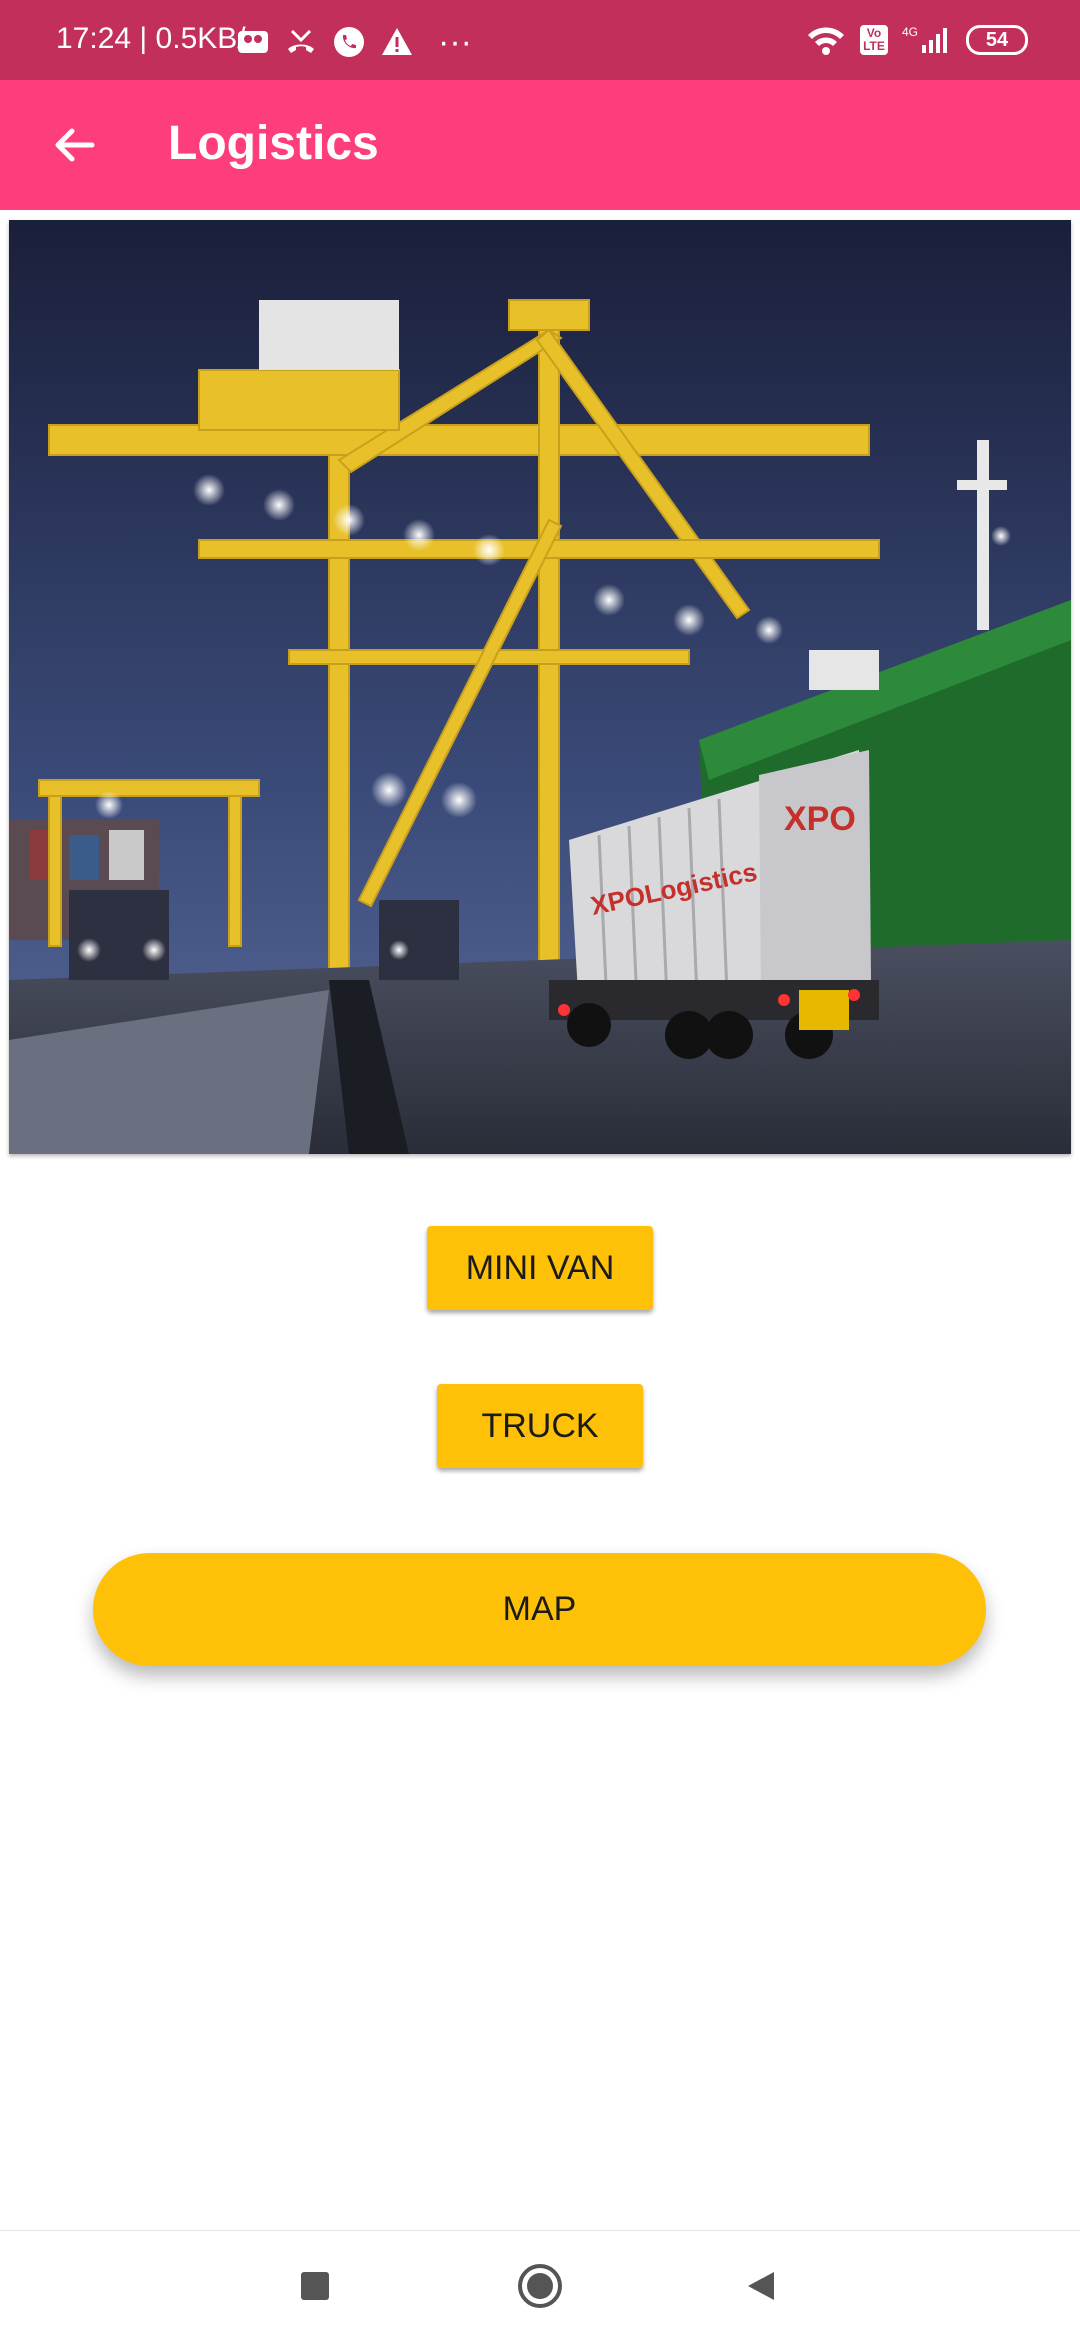 The width and height of the screenshot is (1080, 2341). I want to click on status-bar: 17:24 | 0.5KB/s ··· Vo LTE 4G 54, so click(540, 40).